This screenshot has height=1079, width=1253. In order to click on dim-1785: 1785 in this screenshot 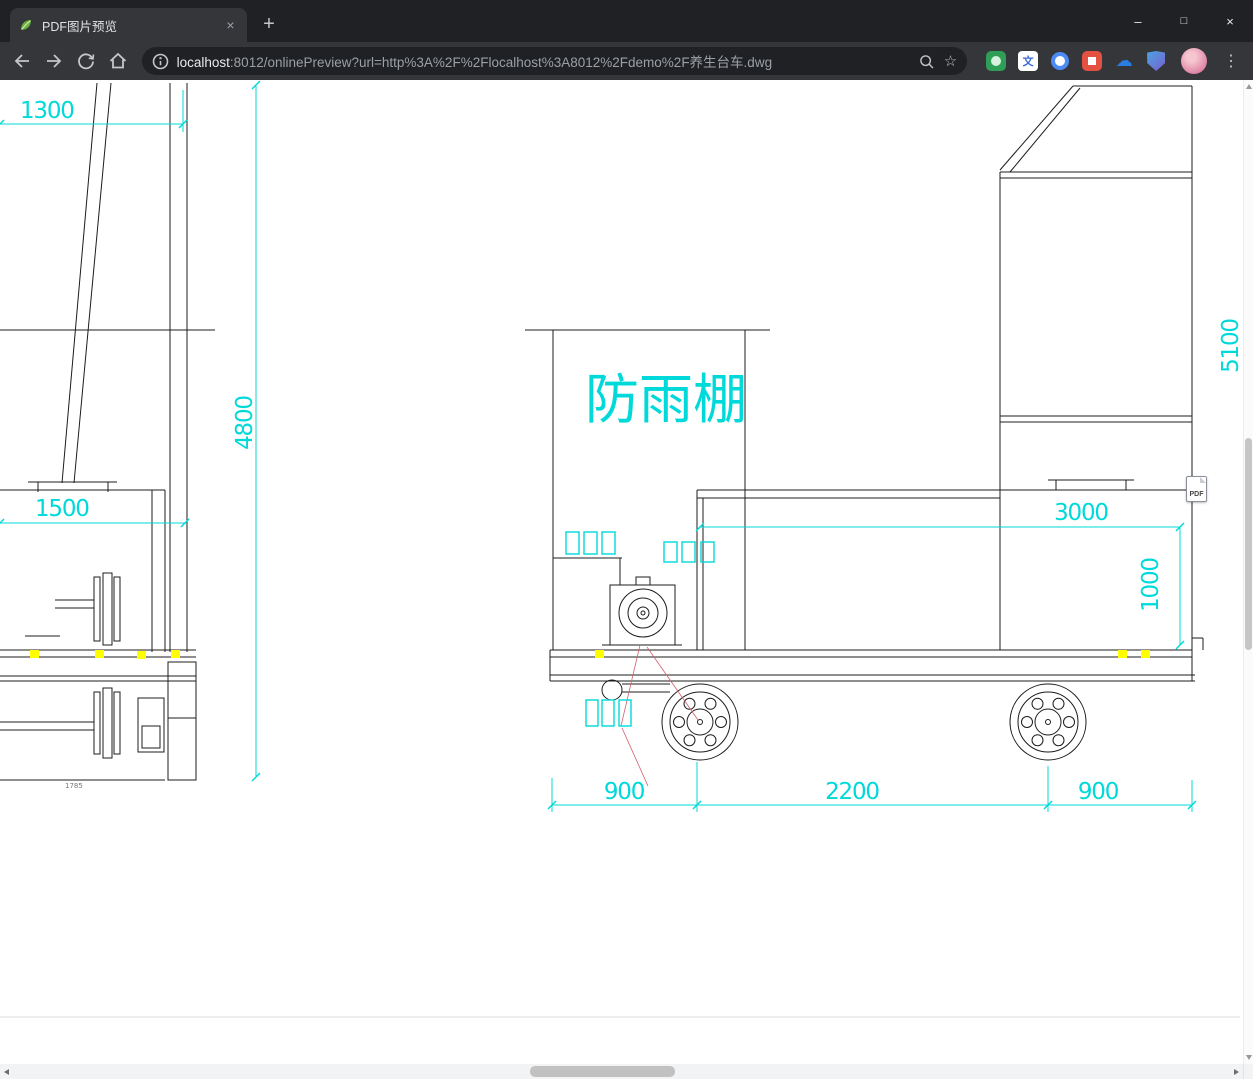, I will do `click(74, 786)`.